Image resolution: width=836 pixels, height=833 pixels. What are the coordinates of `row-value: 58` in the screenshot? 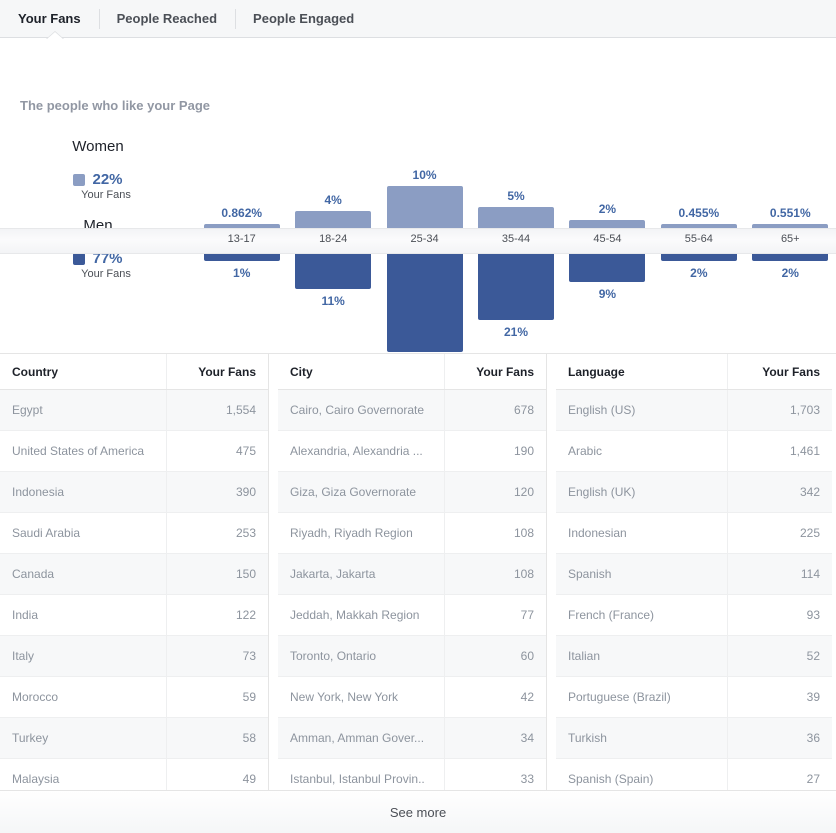 It's located at (217, 738).